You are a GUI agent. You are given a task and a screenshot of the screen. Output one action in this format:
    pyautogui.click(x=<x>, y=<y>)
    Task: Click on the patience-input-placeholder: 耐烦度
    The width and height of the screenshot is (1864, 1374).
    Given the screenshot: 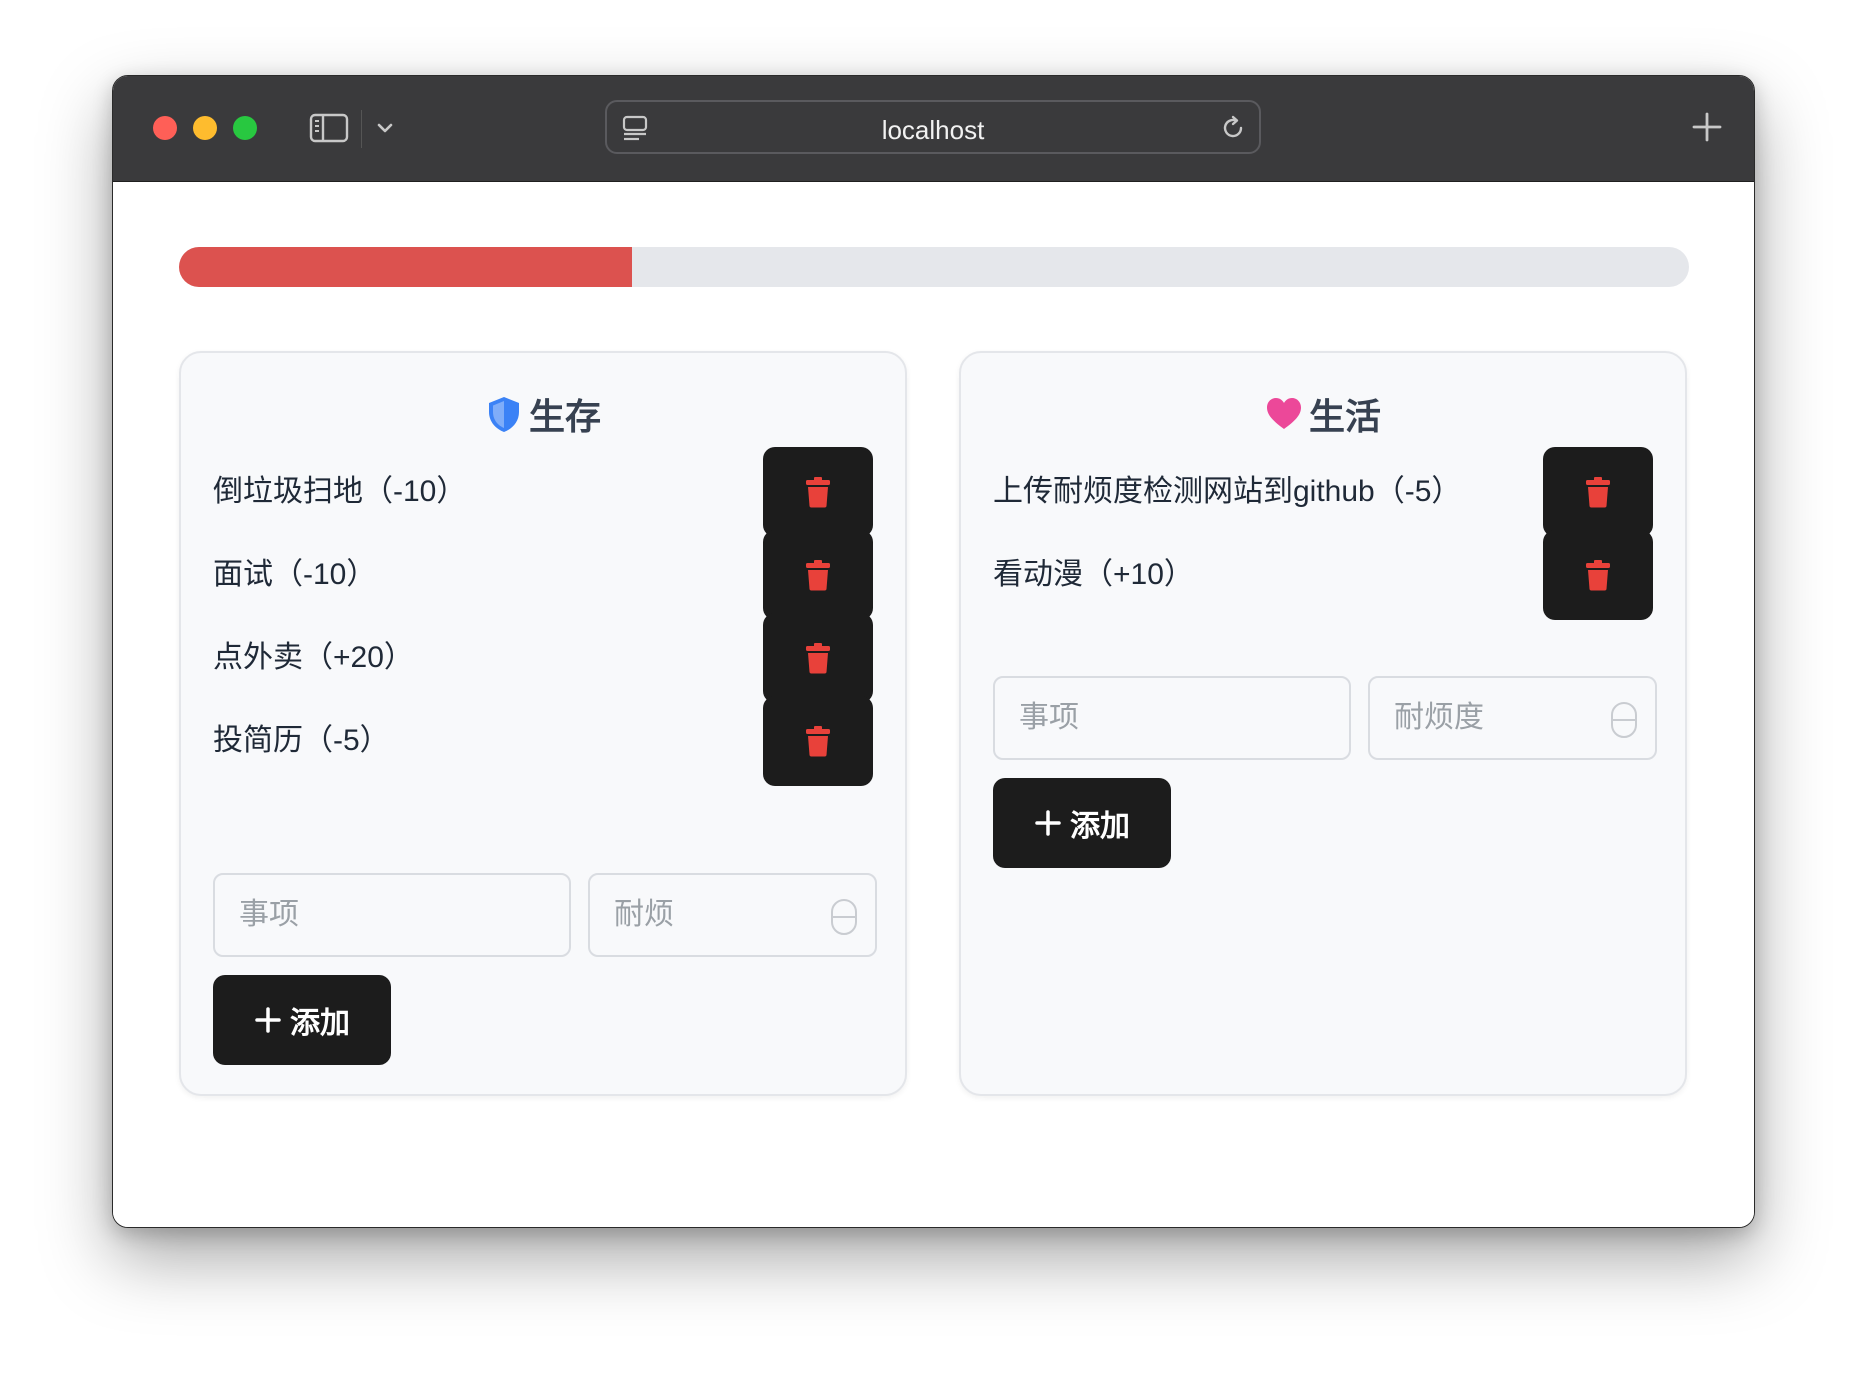 What is the action you would take?
    pyautogui.click(x=1439, y=717)
    